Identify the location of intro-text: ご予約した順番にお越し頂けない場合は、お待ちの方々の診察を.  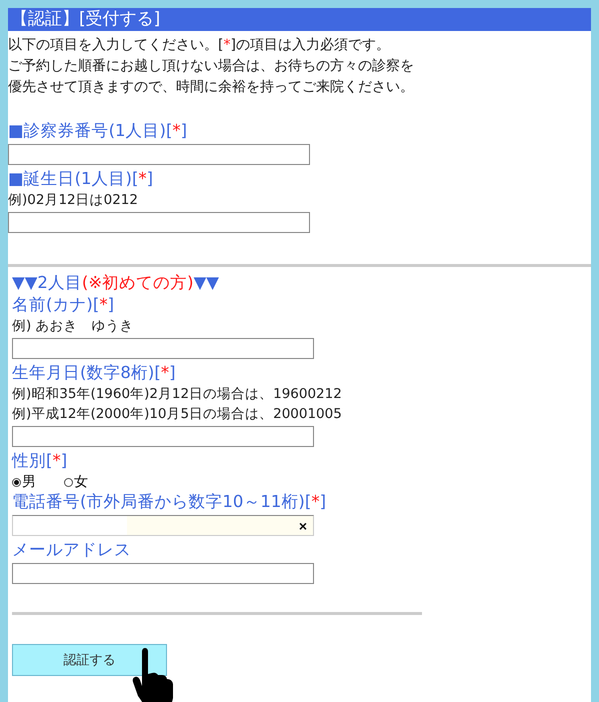
(211, 66).